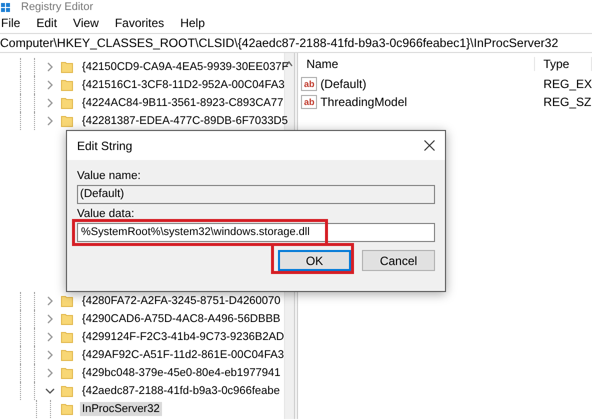  What do you see at coordinates (104, 145) in the screenshot?
I see `dialog-title: Edit String` at bounding box center [104, 145].